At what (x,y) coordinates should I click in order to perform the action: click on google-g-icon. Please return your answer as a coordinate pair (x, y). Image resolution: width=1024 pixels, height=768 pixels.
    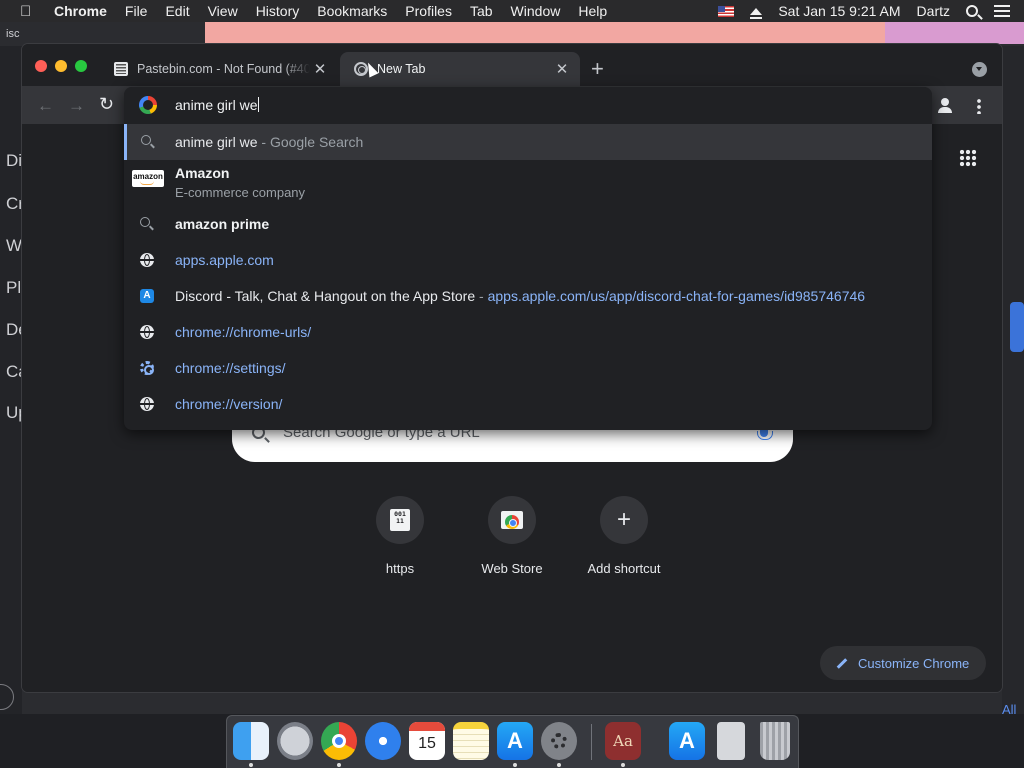
    Looking at the image, I should click on (148, 105).